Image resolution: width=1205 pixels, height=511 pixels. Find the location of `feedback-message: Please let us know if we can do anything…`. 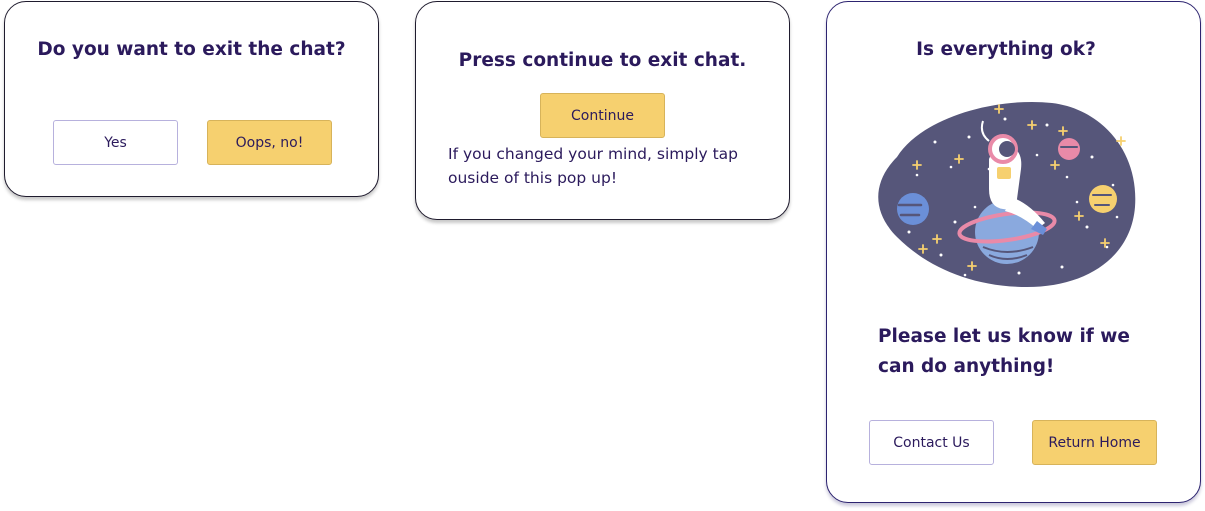

feedback-message: Please let us know if we can do anything… is located at coordinates (1004, 351).